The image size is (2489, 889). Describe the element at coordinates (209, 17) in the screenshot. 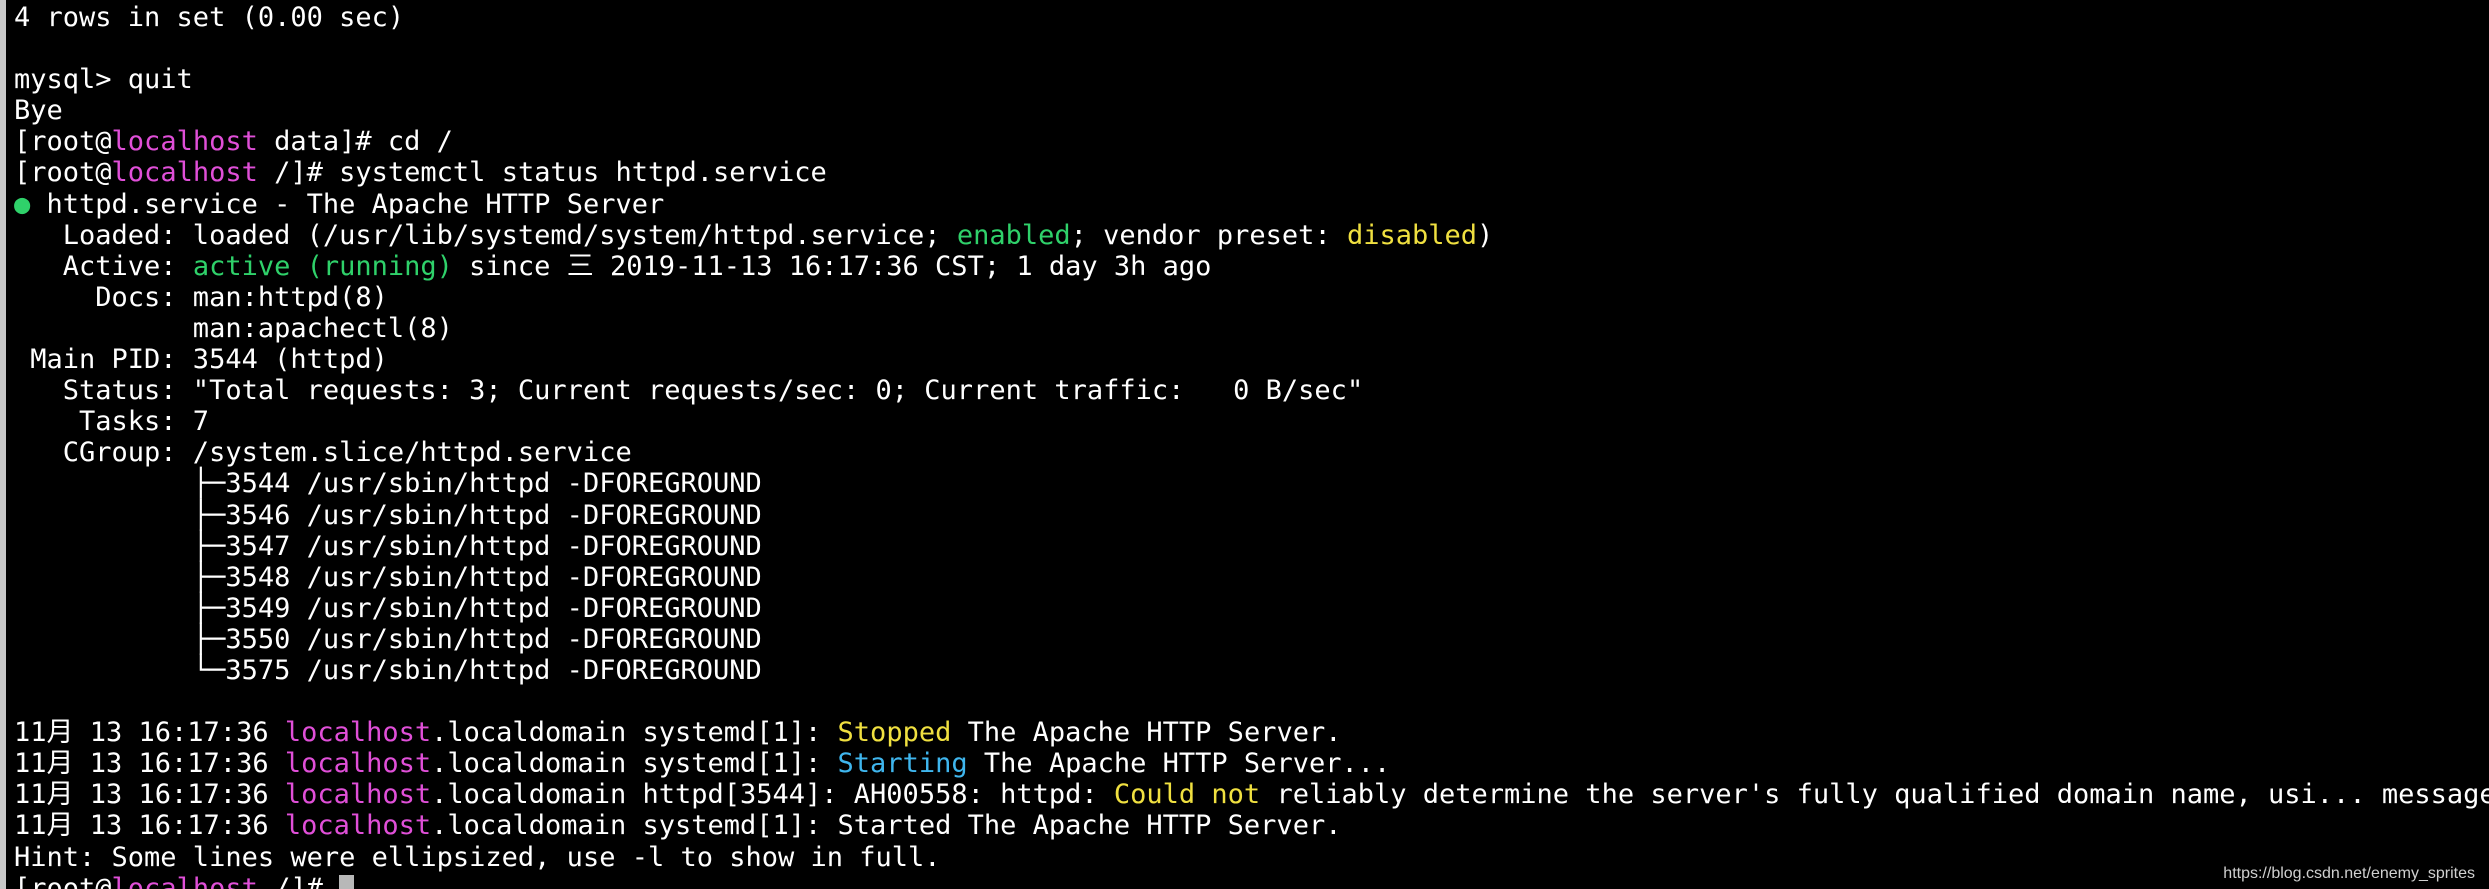

I see `terminal-text: 4 rows in set (0.00 sec)` at that location.